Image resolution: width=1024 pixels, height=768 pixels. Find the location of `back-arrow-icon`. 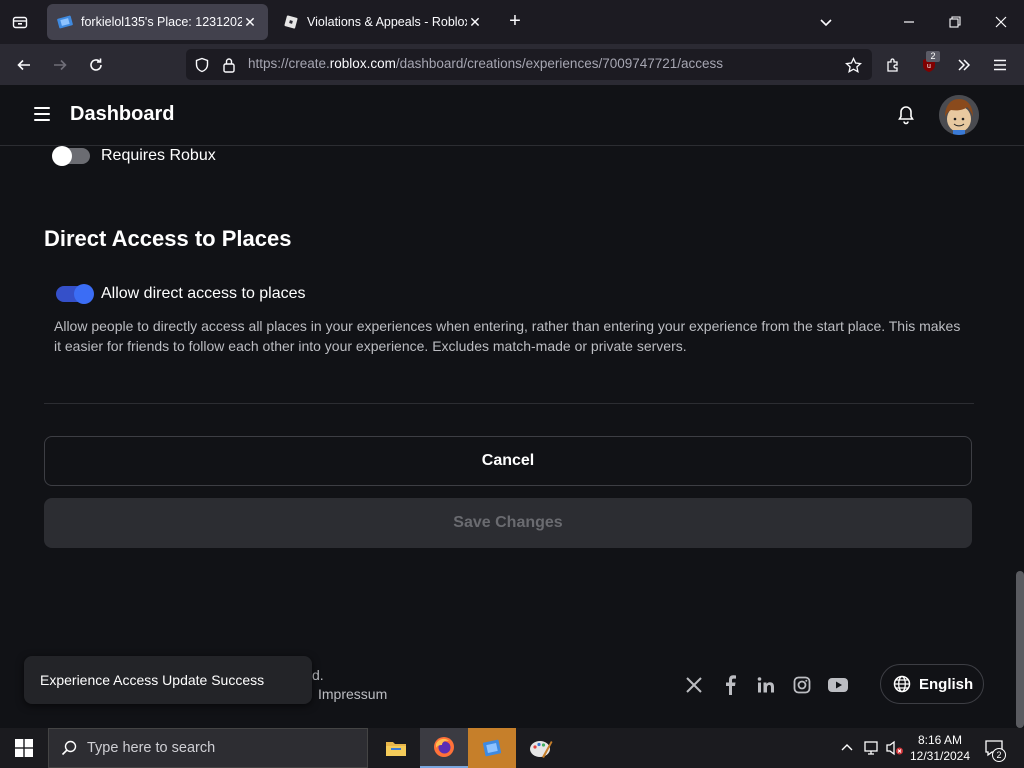

back-arrow-icon is located at coordinates (24, 65).